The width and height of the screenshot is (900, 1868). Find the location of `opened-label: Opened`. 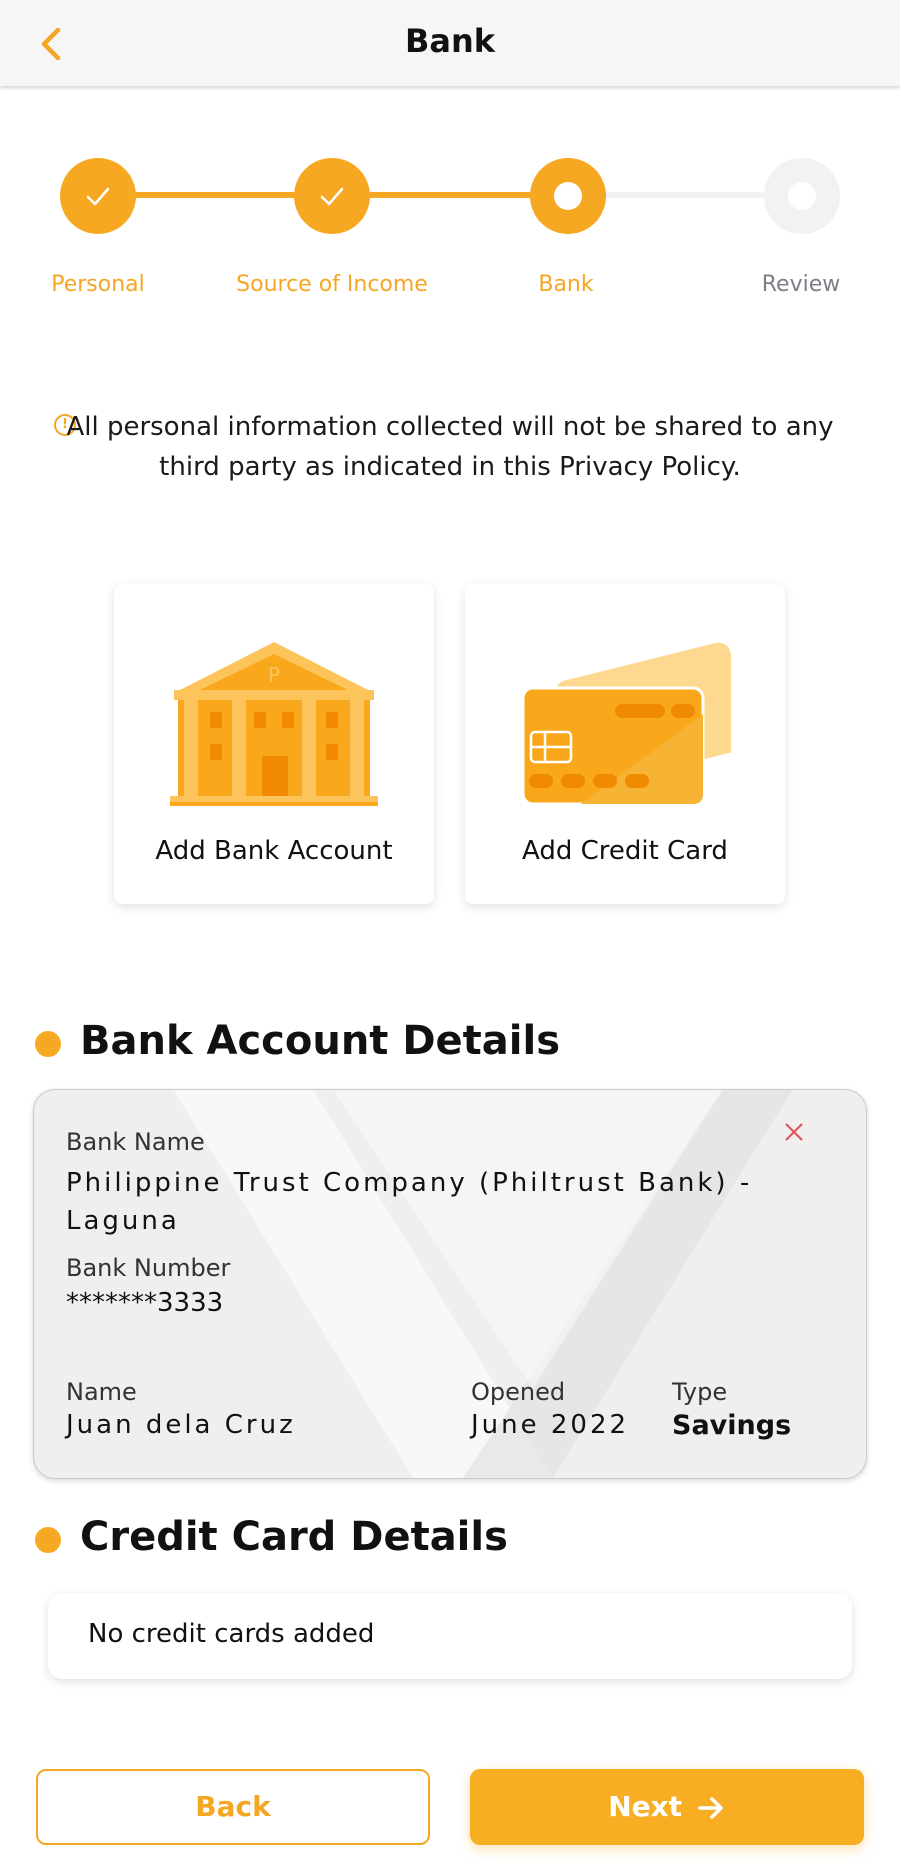

opened-label: Opened is located at coordinates (518, 1392).